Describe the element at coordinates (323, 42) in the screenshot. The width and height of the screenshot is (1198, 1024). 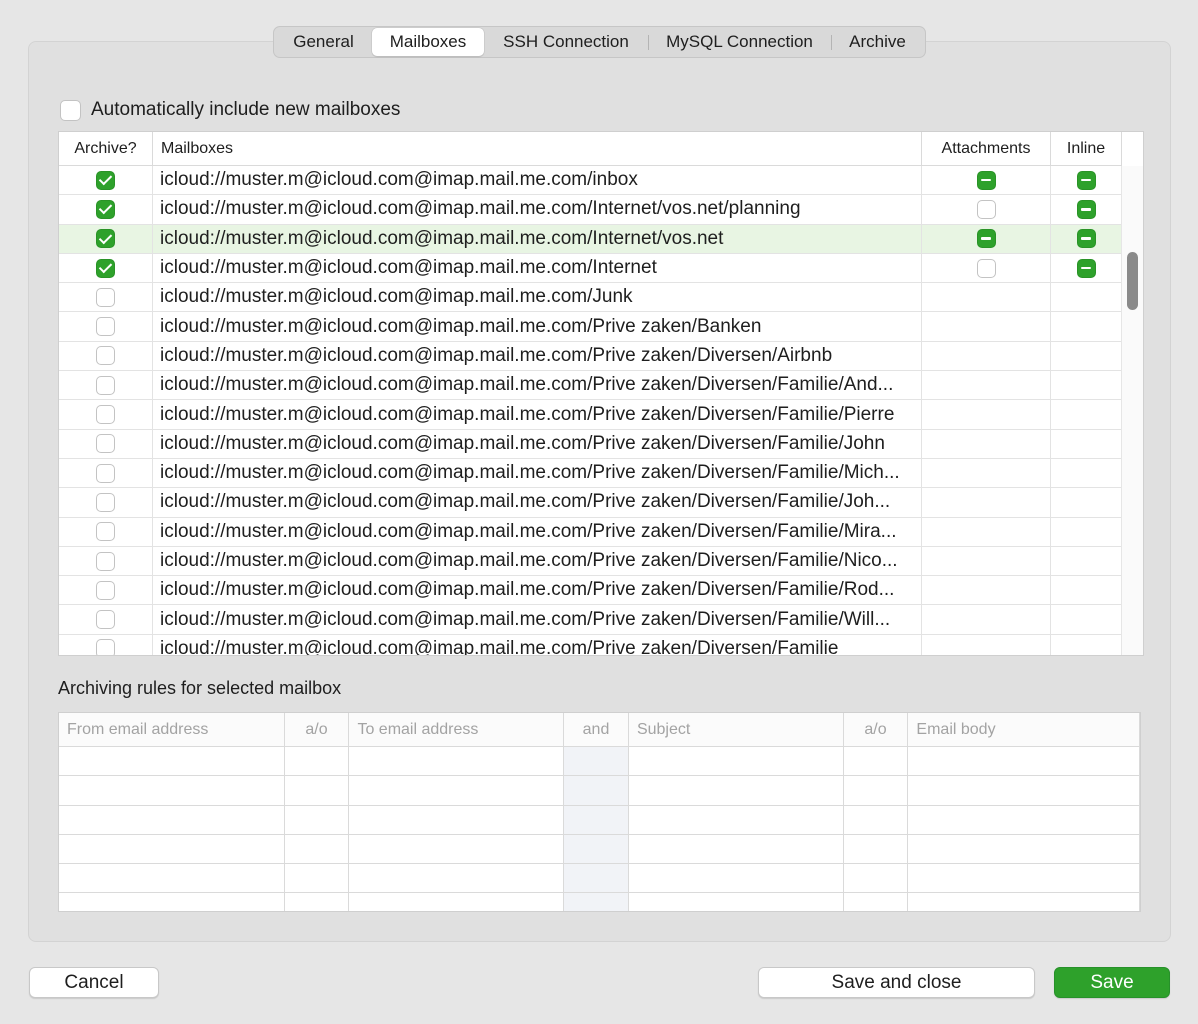
I see `tab-general: General` at that location.